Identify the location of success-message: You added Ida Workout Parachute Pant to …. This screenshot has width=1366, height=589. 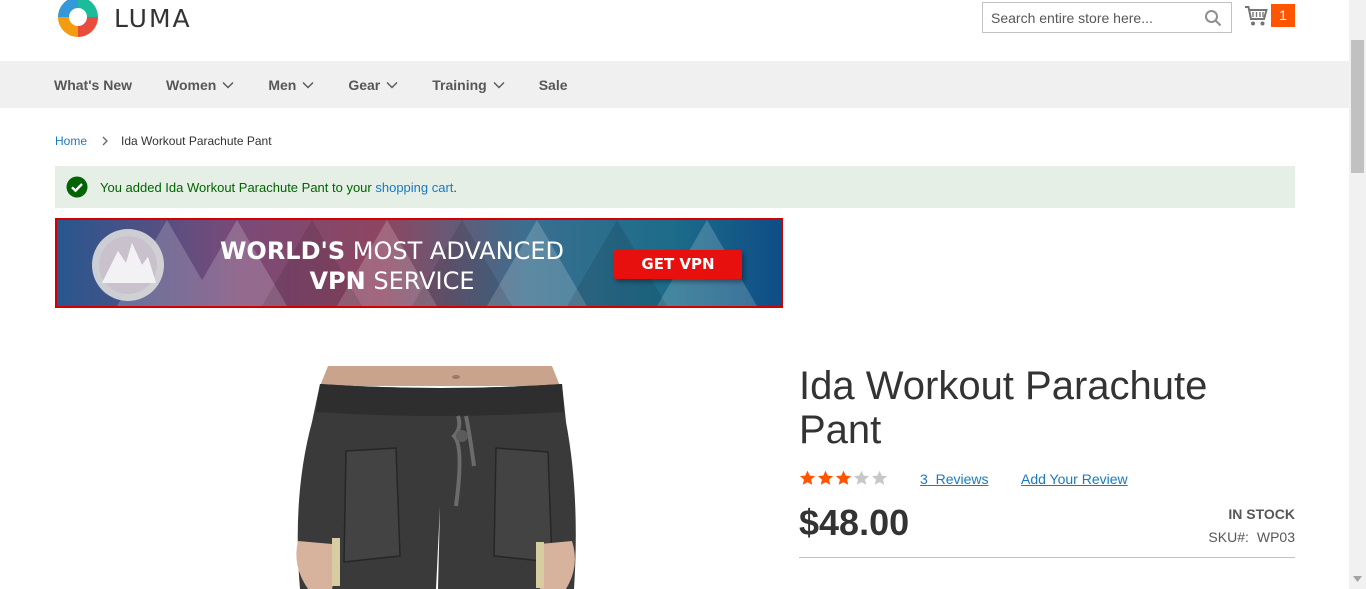
(675, 187).